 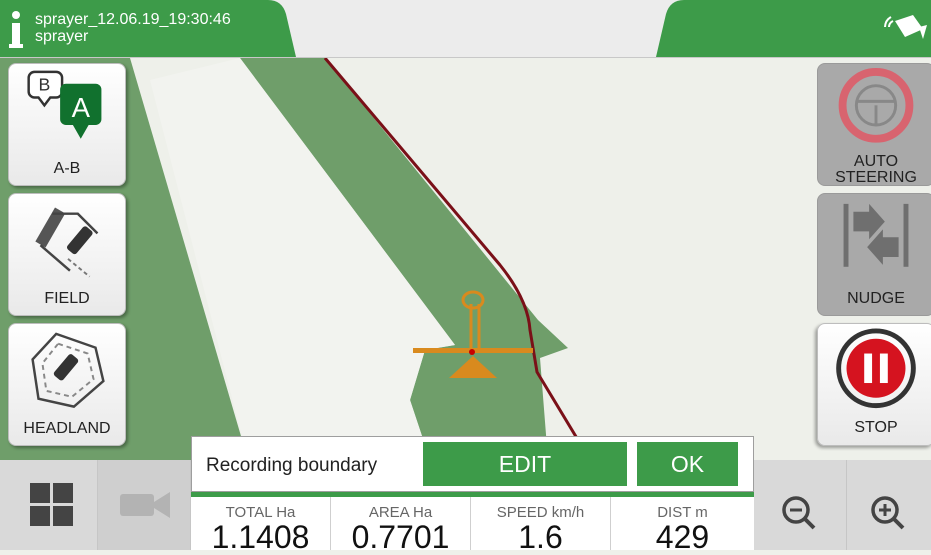 What do you see at coordinates (874, 124) in the screenshot?
I see `auto-steering-button: AUTO STEERING` at bounding box center [874, 124].